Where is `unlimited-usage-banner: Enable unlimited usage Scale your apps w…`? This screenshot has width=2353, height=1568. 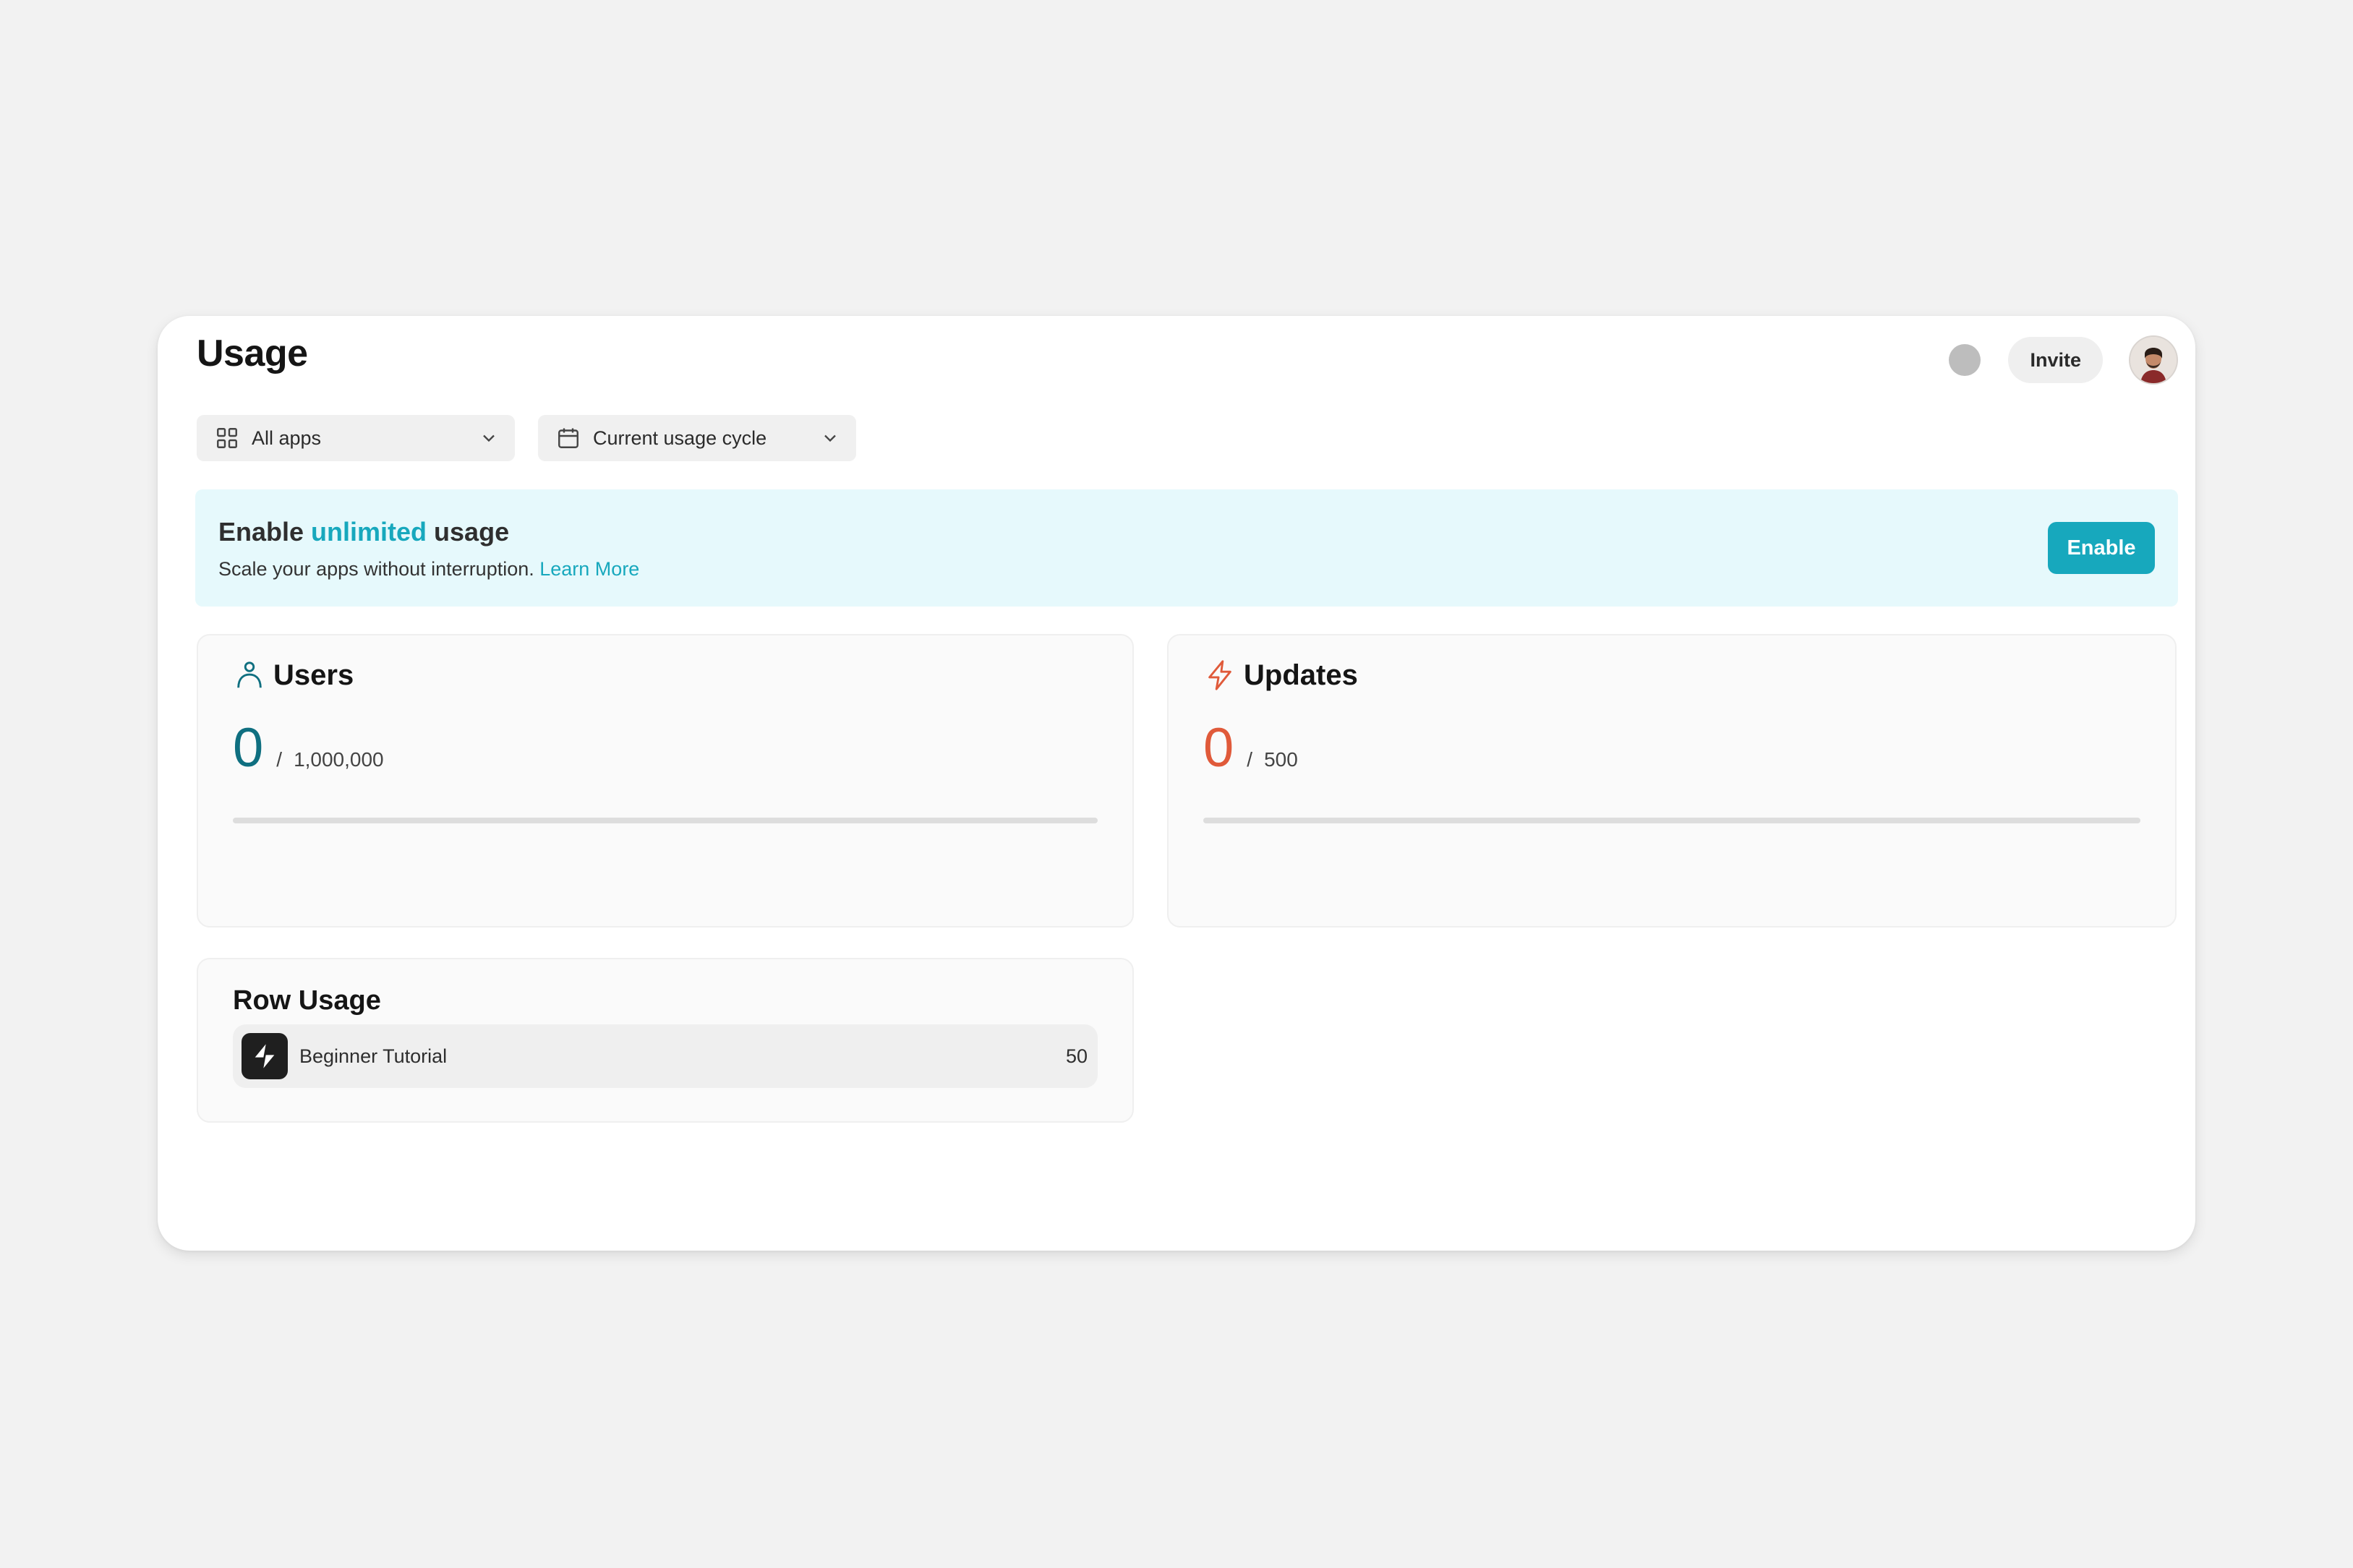 unlimited-usage-banner: Enable unlimited usage Scale your apps w… is located at coordinates (1186, 548).